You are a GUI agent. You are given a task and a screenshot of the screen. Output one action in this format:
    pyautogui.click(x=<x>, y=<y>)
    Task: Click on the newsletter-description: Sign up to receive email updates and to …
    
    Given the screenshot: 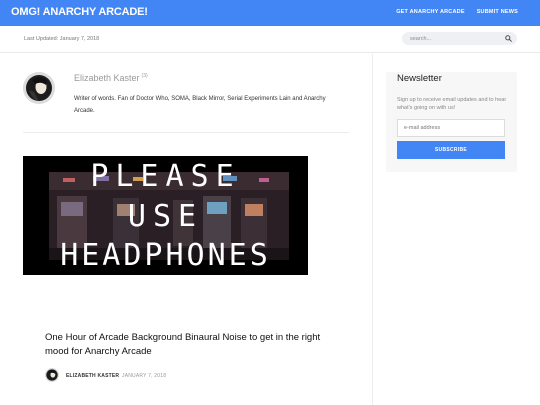 What is the action you would take?
    pyautogui.click(x=452, y=104)
    